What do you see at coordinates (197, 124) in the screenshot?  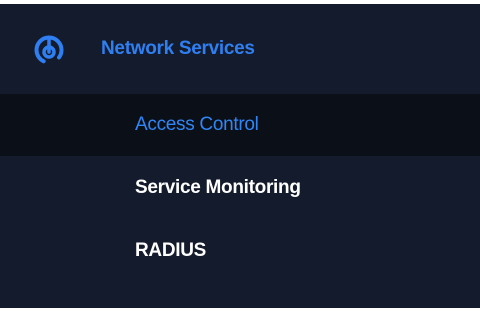 I see `sidebar-item-label: Access Control` at bounding box center [197, 124].